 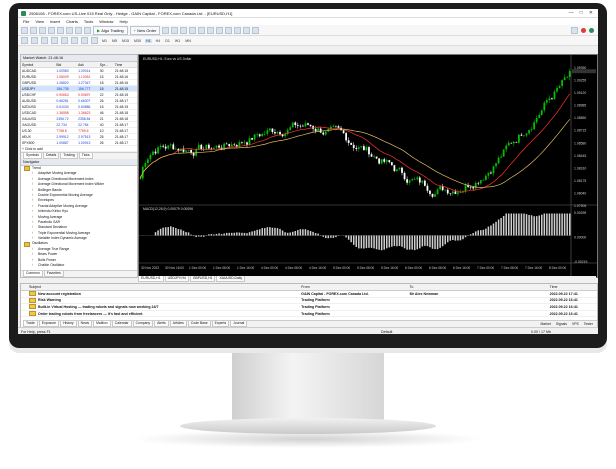 I want to click on tab-details: Details, so click(x=51, y=156).